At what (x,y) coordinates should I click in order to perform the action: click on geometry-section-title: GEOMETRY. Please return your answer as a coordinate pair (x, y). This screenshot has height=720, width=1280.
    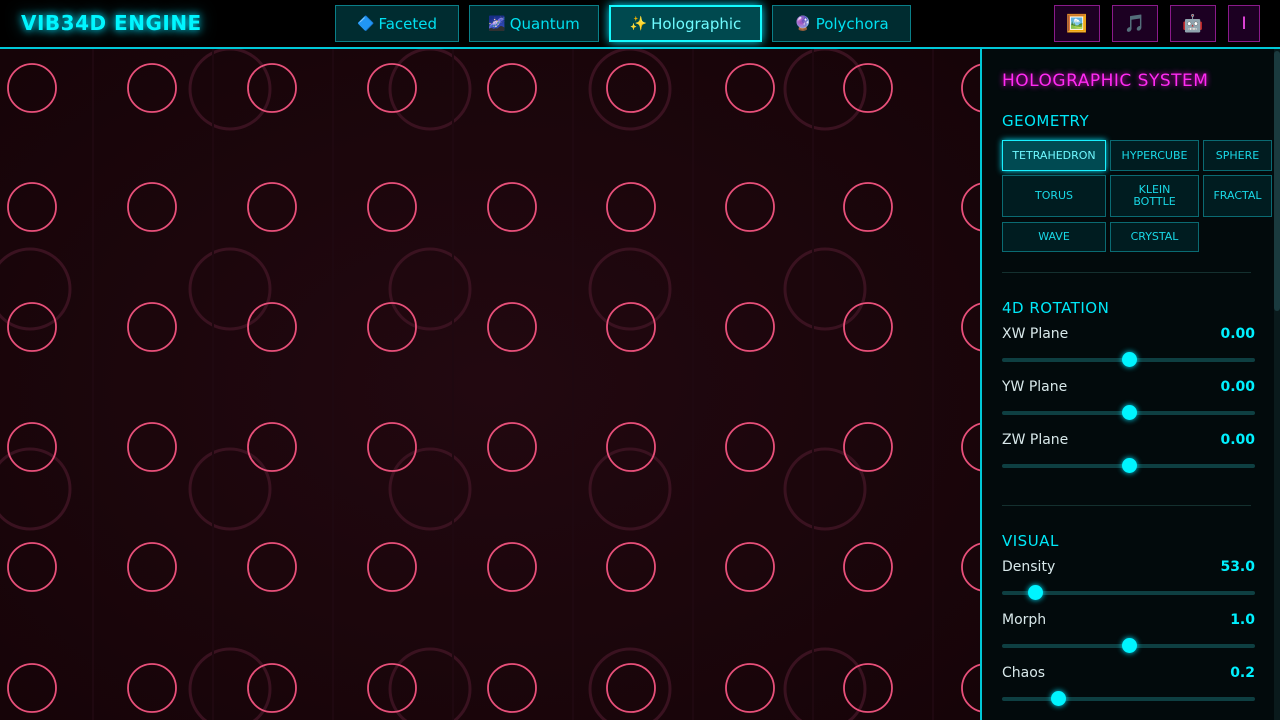
    Looking at the image, I should click on (1046, 121).